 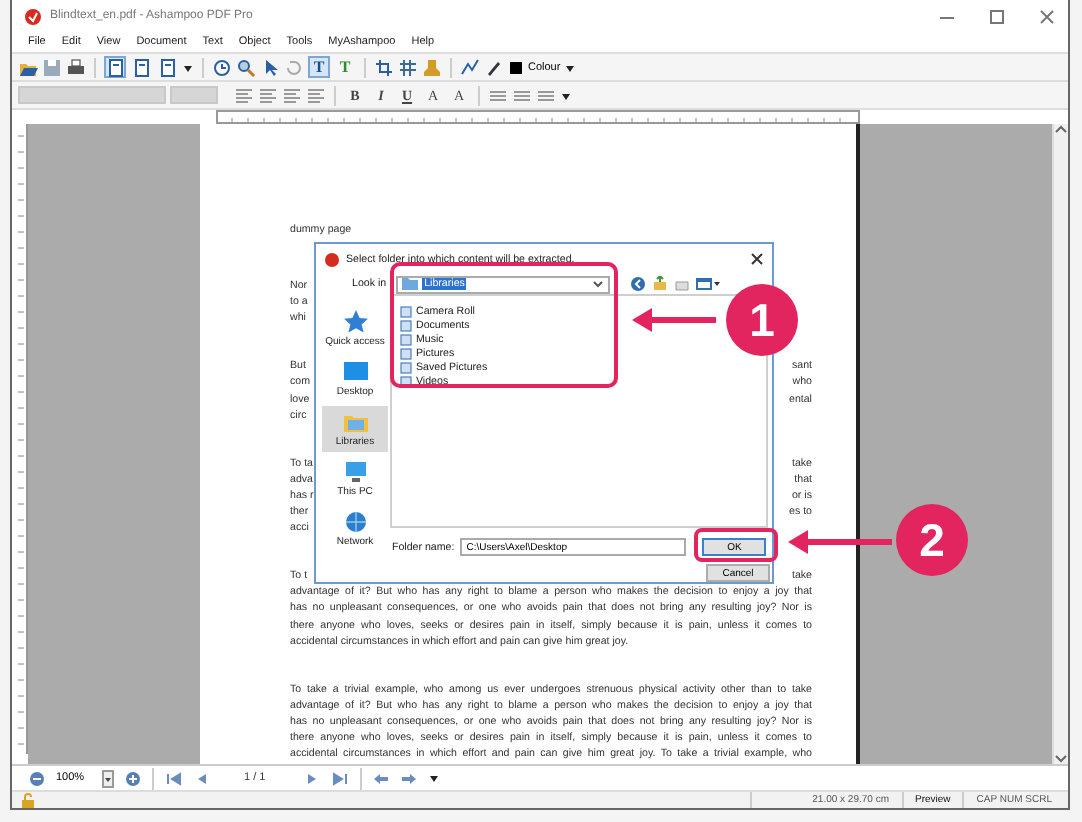 I want to click on last-page-icon, so click(x=340, y=778).